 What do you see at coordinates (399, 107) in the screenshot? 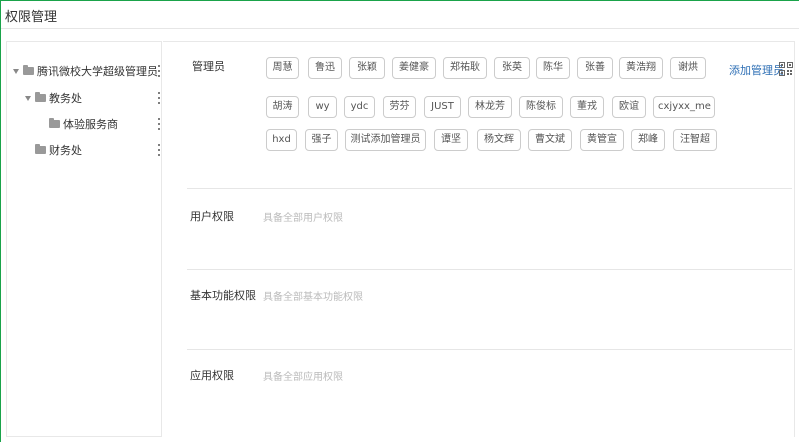
I see `admin-tag: 劳芬` at bounding box center [399, 107].